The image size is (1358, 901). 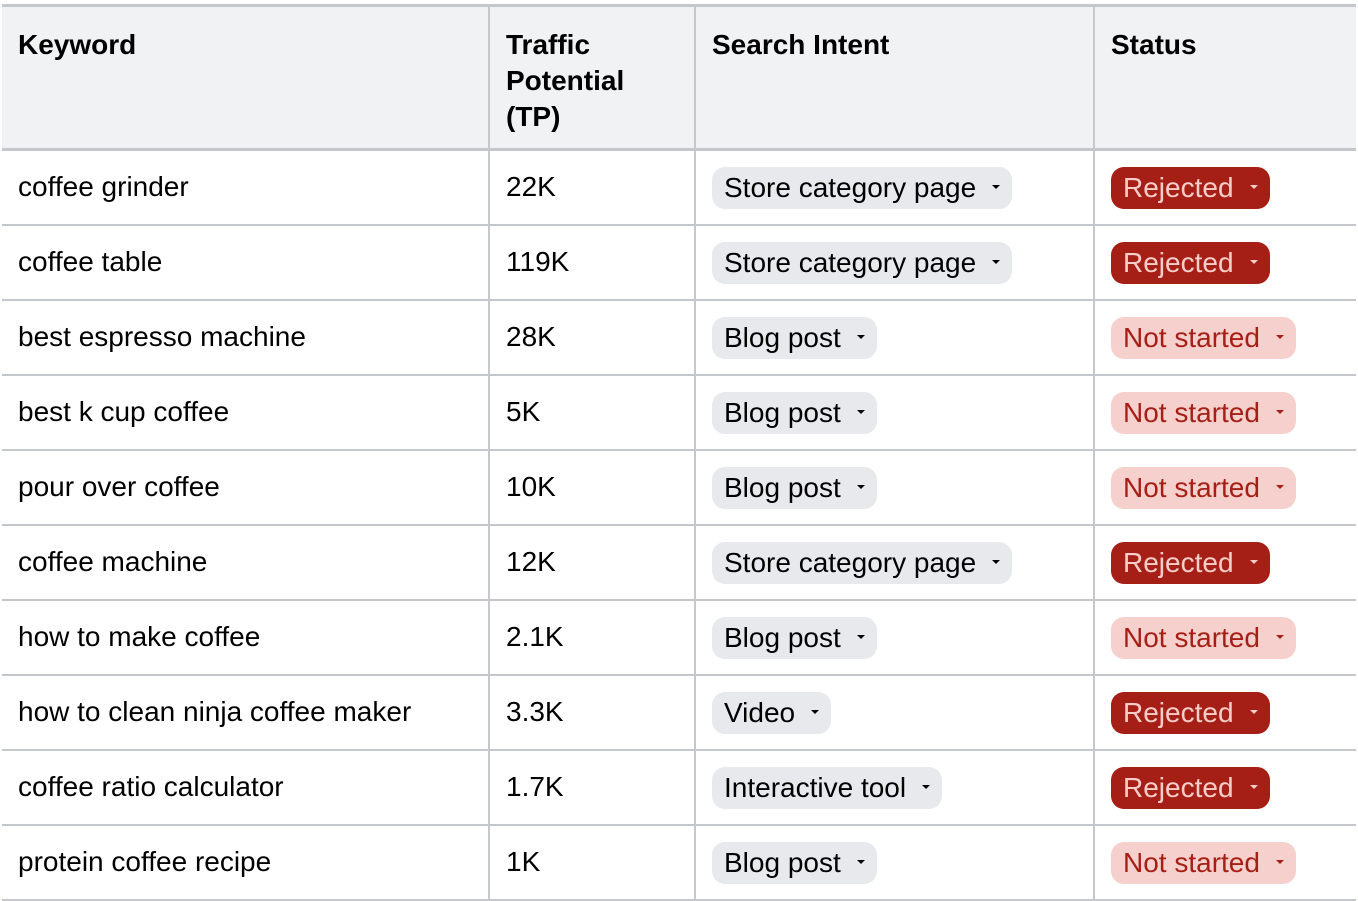 I want to click on traffic-potential-value: 28K, so click(x=531, y=336).